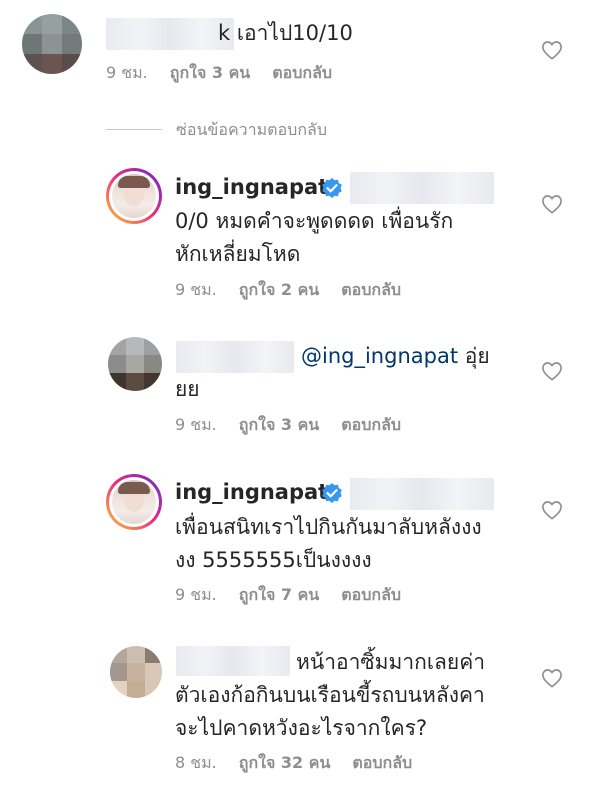 The image size is (600, 808). I want to click on hide-replies-button: ซ่อนข้อความตอบกลับ, so click(251, 130).